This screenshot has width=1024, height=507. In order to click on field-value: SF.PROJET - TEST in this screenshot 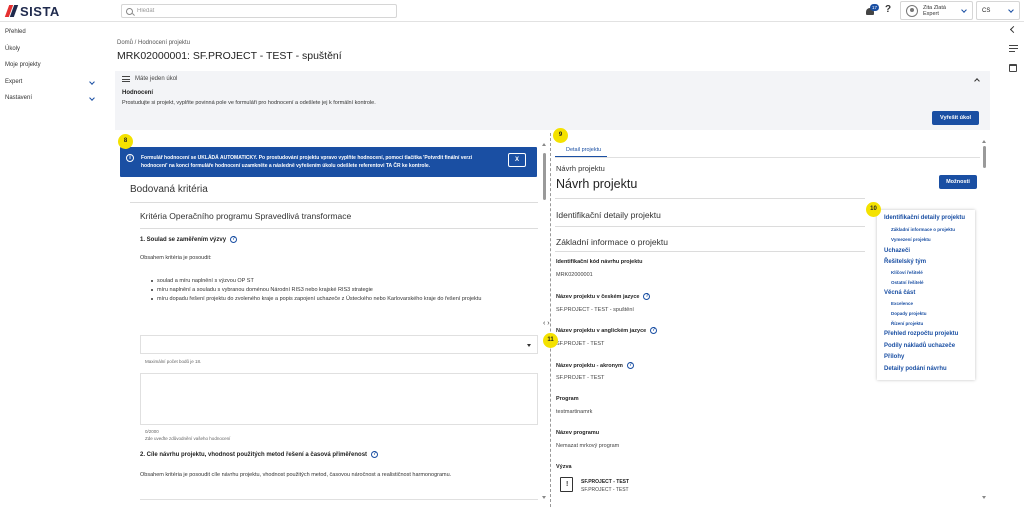, I will do `click(580, 378)`.